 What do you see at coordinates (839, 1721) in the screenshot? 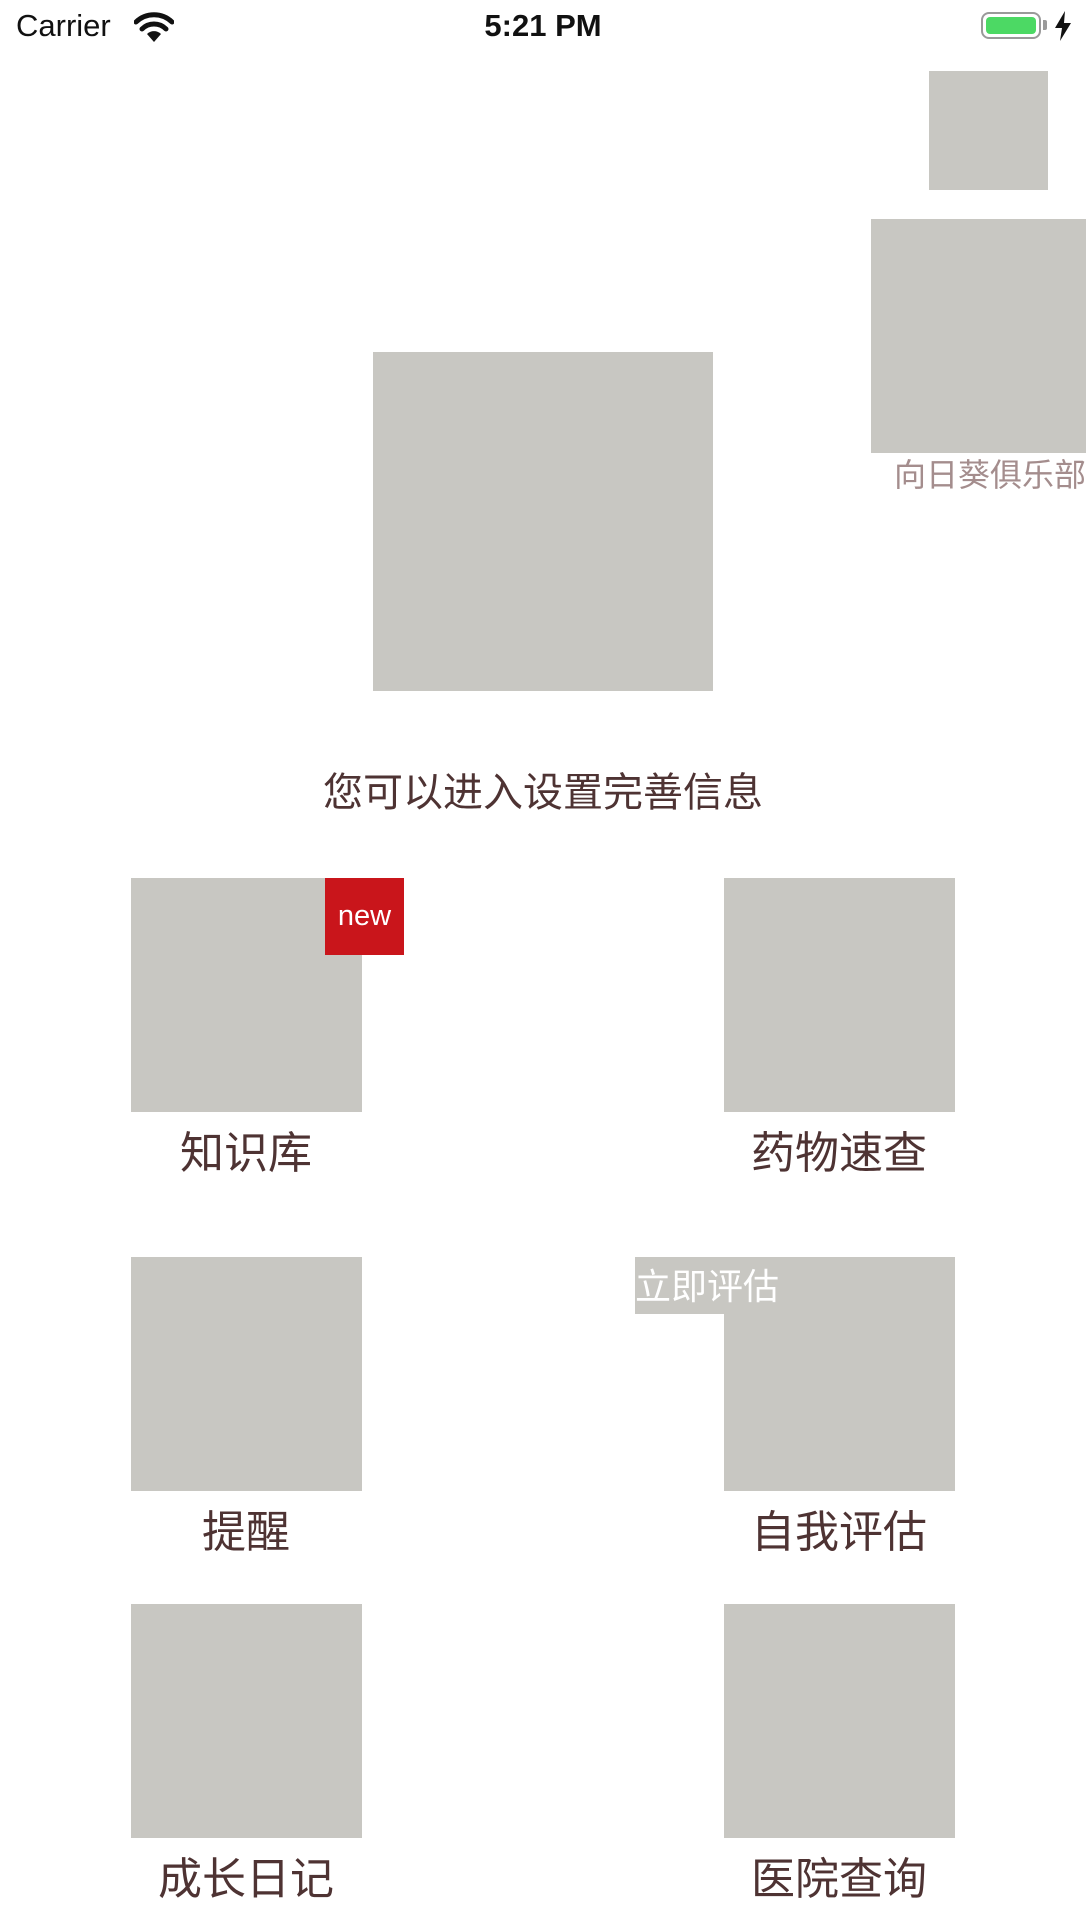
I see `hospital-search-icon` at bounding box center [839, 1721].